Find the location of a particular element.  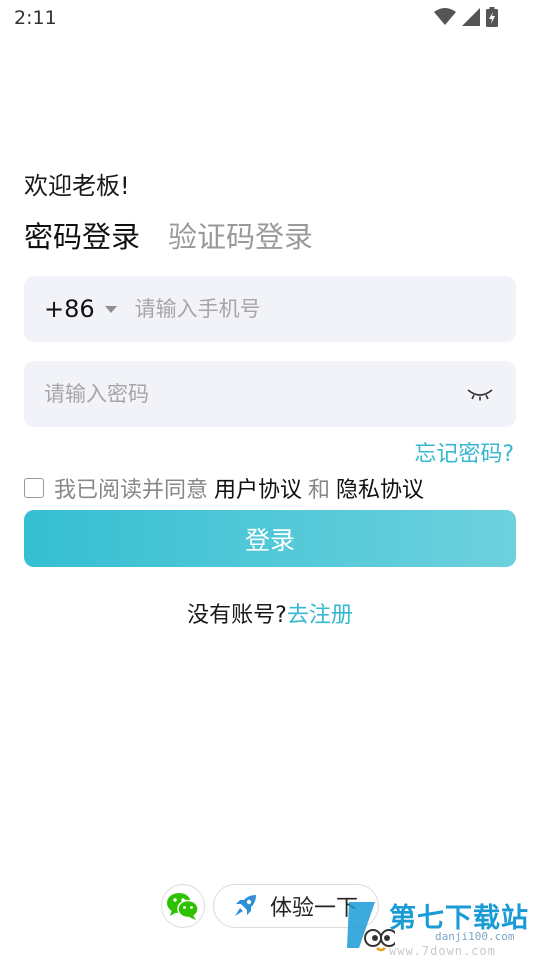

status-time: 2:11 is located at coordinates (35, 18).